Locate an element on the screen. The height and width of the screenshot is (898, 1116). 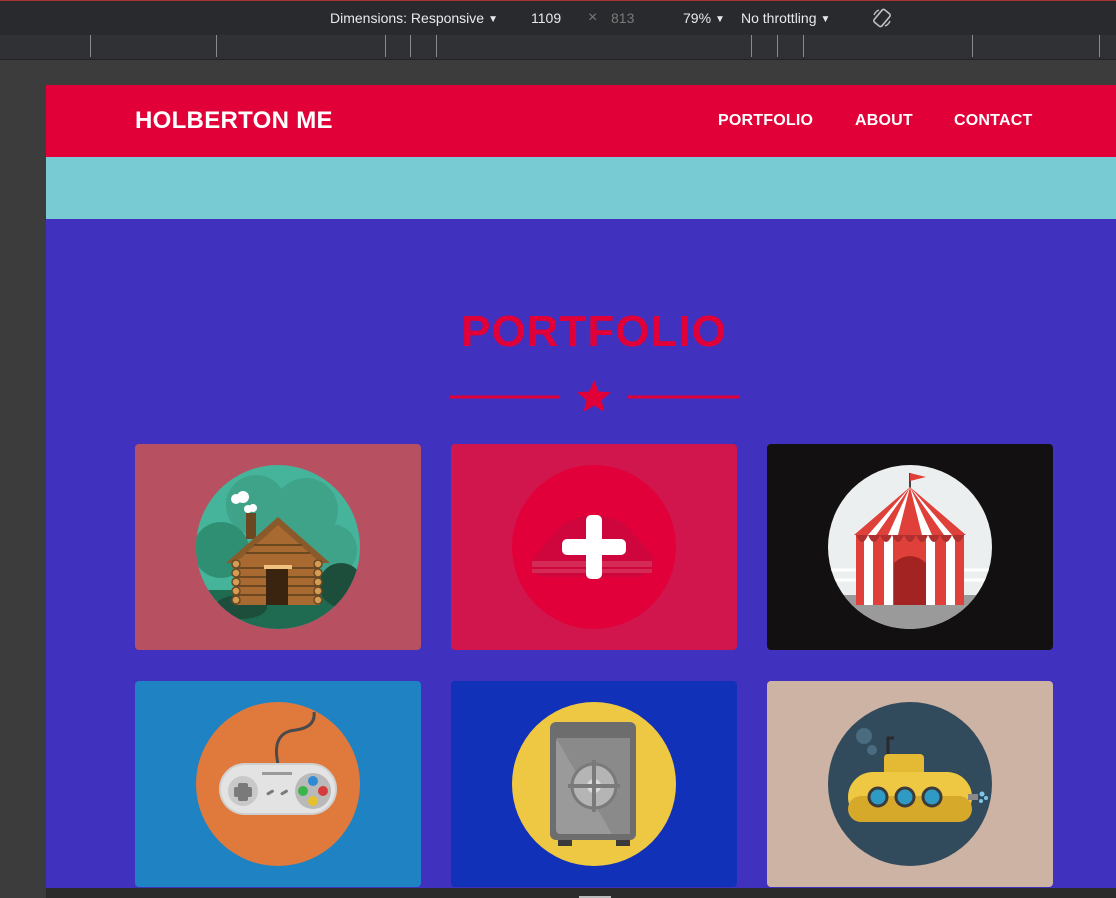
star-icon is located at coordinates (594, 395).